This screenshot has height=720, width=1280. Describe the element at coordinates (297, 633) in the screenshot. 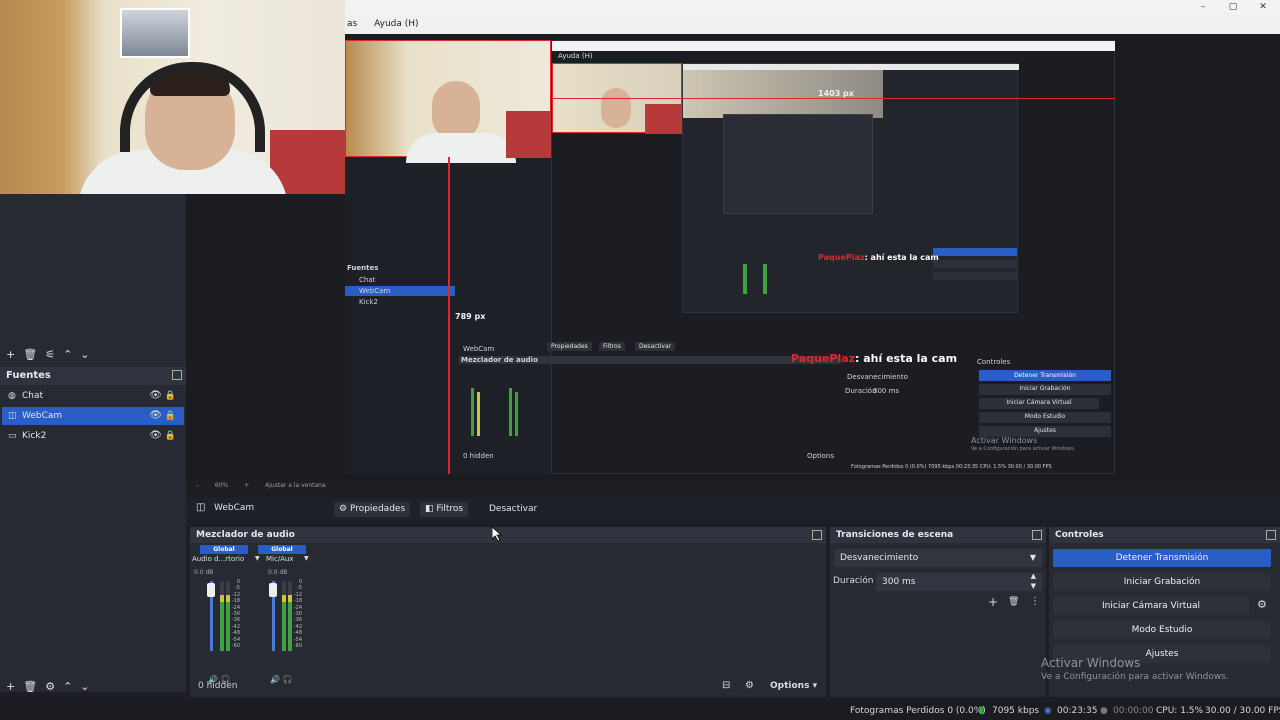

I see `db-tick: -48` at that location.